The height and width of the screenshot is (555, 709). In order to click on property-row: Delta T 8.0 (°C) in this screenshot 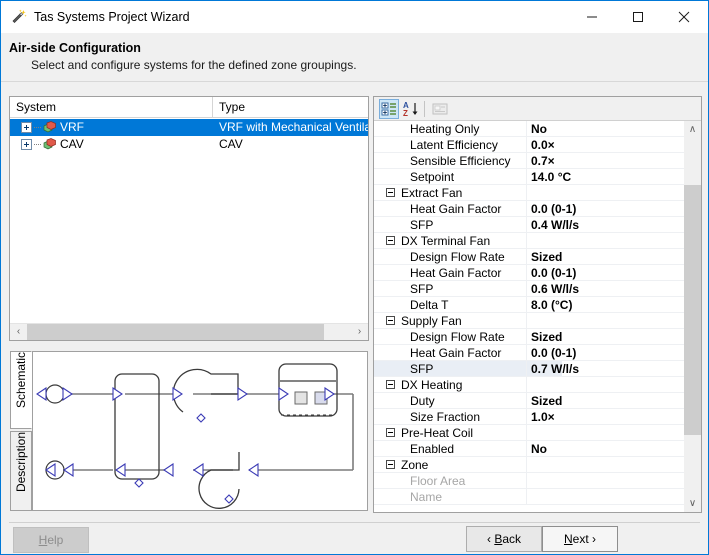, I will do `click(537, 305)`.